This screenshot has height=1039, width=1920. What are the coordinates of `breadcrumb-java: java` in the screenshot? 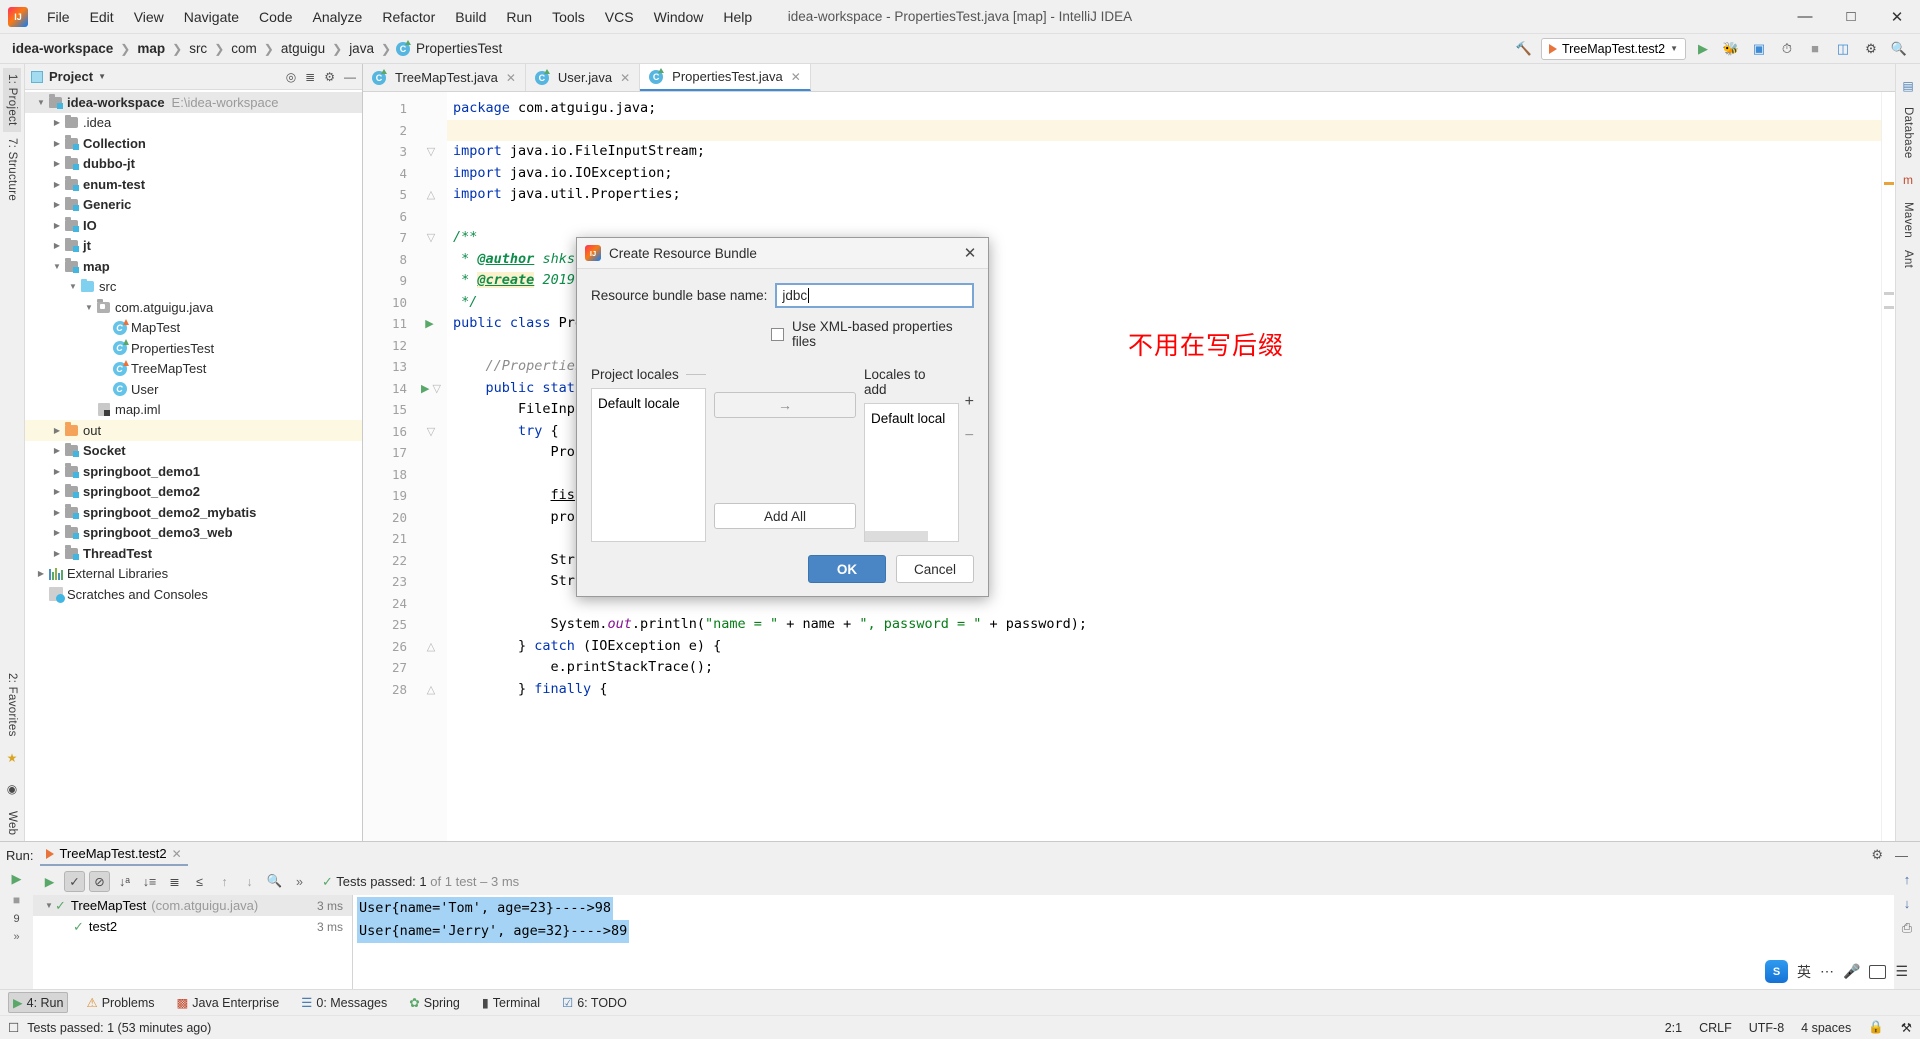 It's located at (361, 48).